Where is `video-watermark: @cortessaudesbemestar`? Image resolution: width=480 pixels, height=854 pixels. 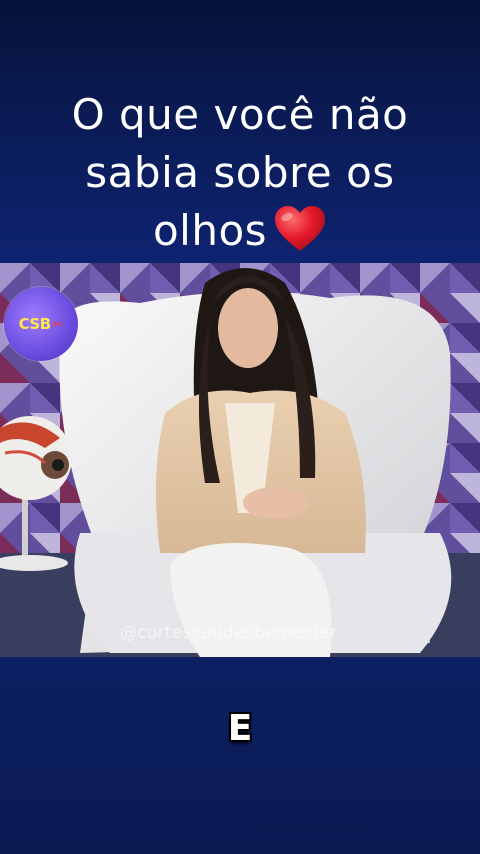 video-watermark: @cortessaudesbemestar is located at coordinates (229, 633).